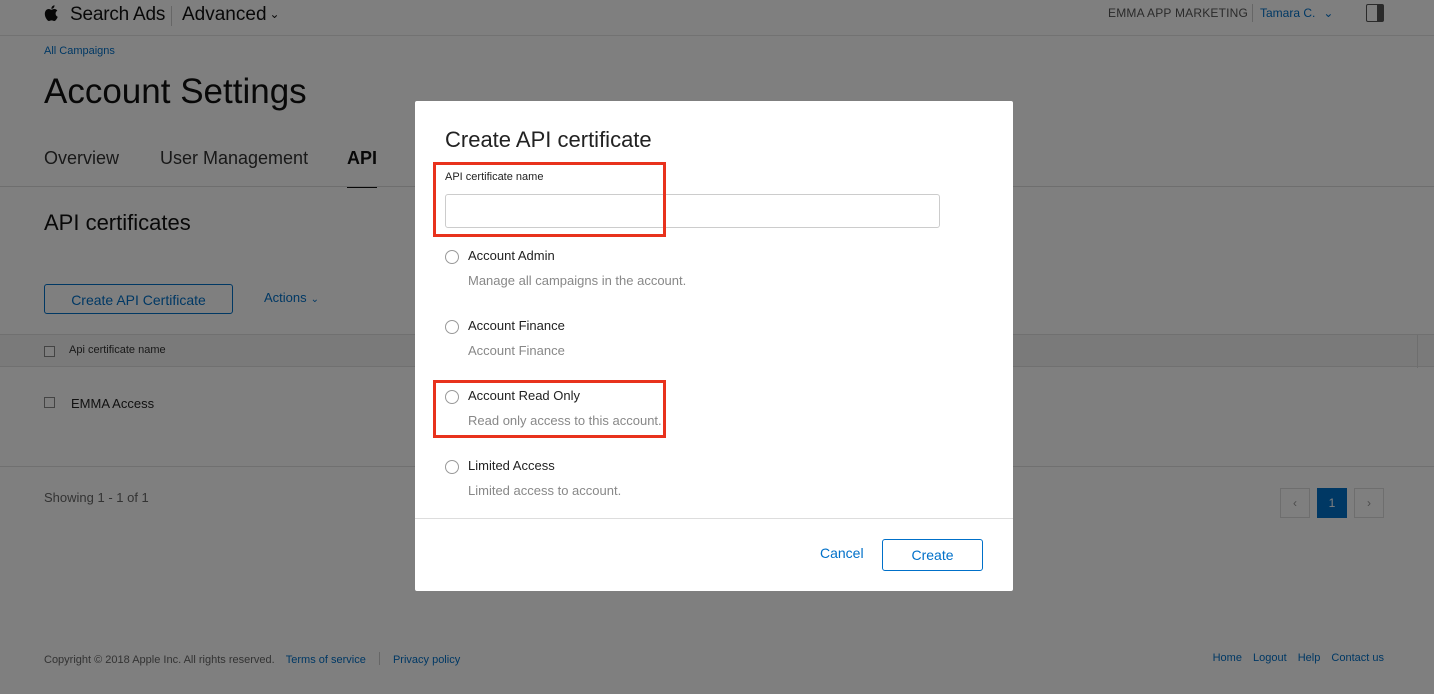 This screenshot has width=1434, height=694. Describe the element at coordinates (549, 409) in the screenshot. I see `highlight-box-read-only` at that location.